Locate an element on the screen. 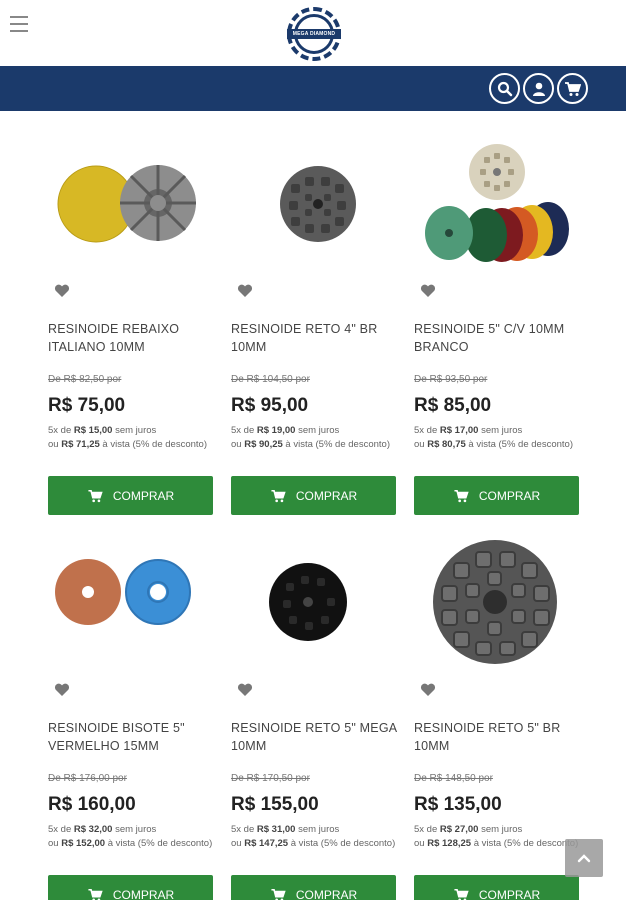  logo-text: MEGA DIAMOND is located at coordinates (314, 34).